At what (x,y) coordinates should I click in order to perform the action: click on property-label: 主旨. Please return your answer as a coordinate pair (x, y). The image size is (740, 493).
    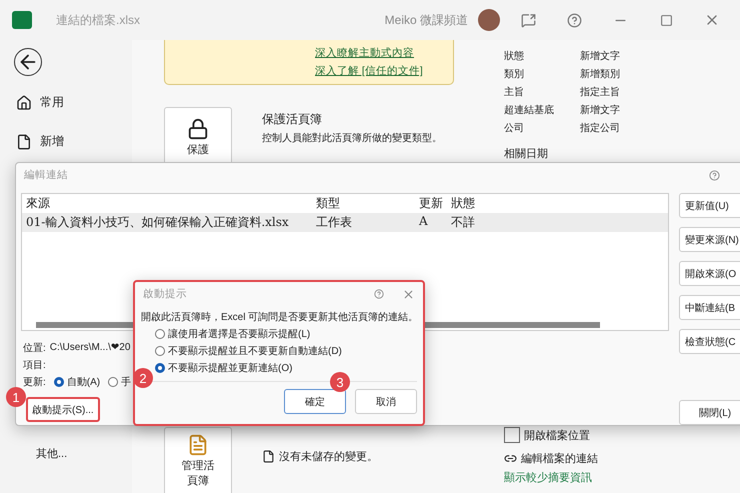
    Looking at the image, I should click on (514, 93).